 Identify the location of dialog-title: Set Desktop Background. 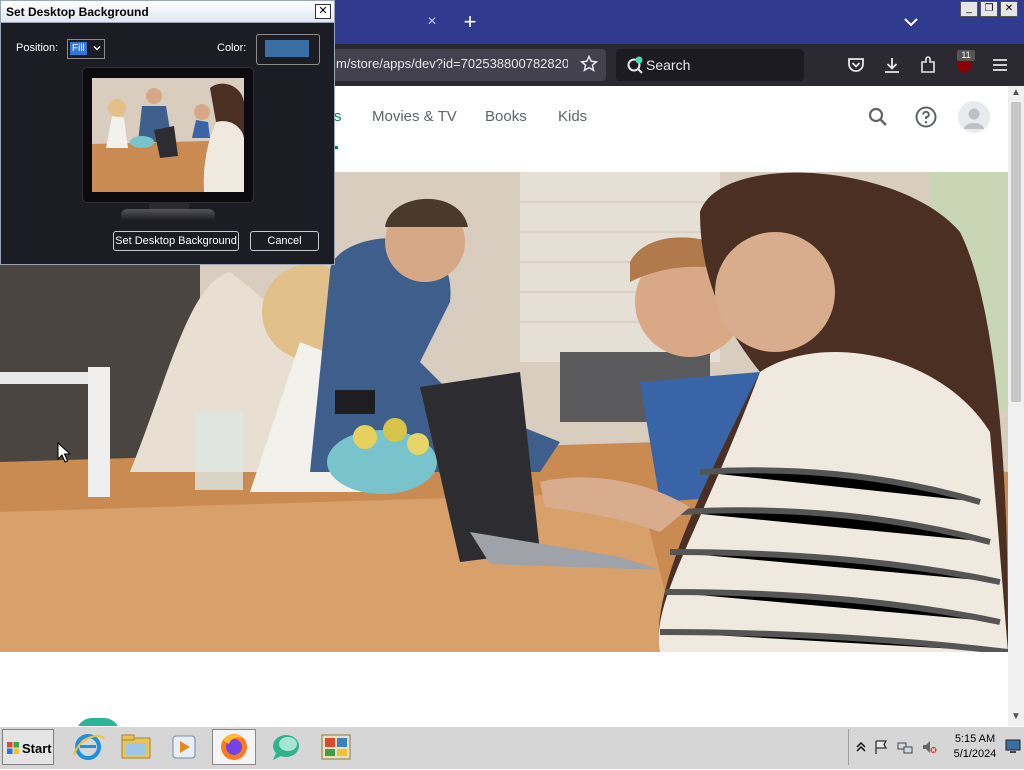
(77, 12).